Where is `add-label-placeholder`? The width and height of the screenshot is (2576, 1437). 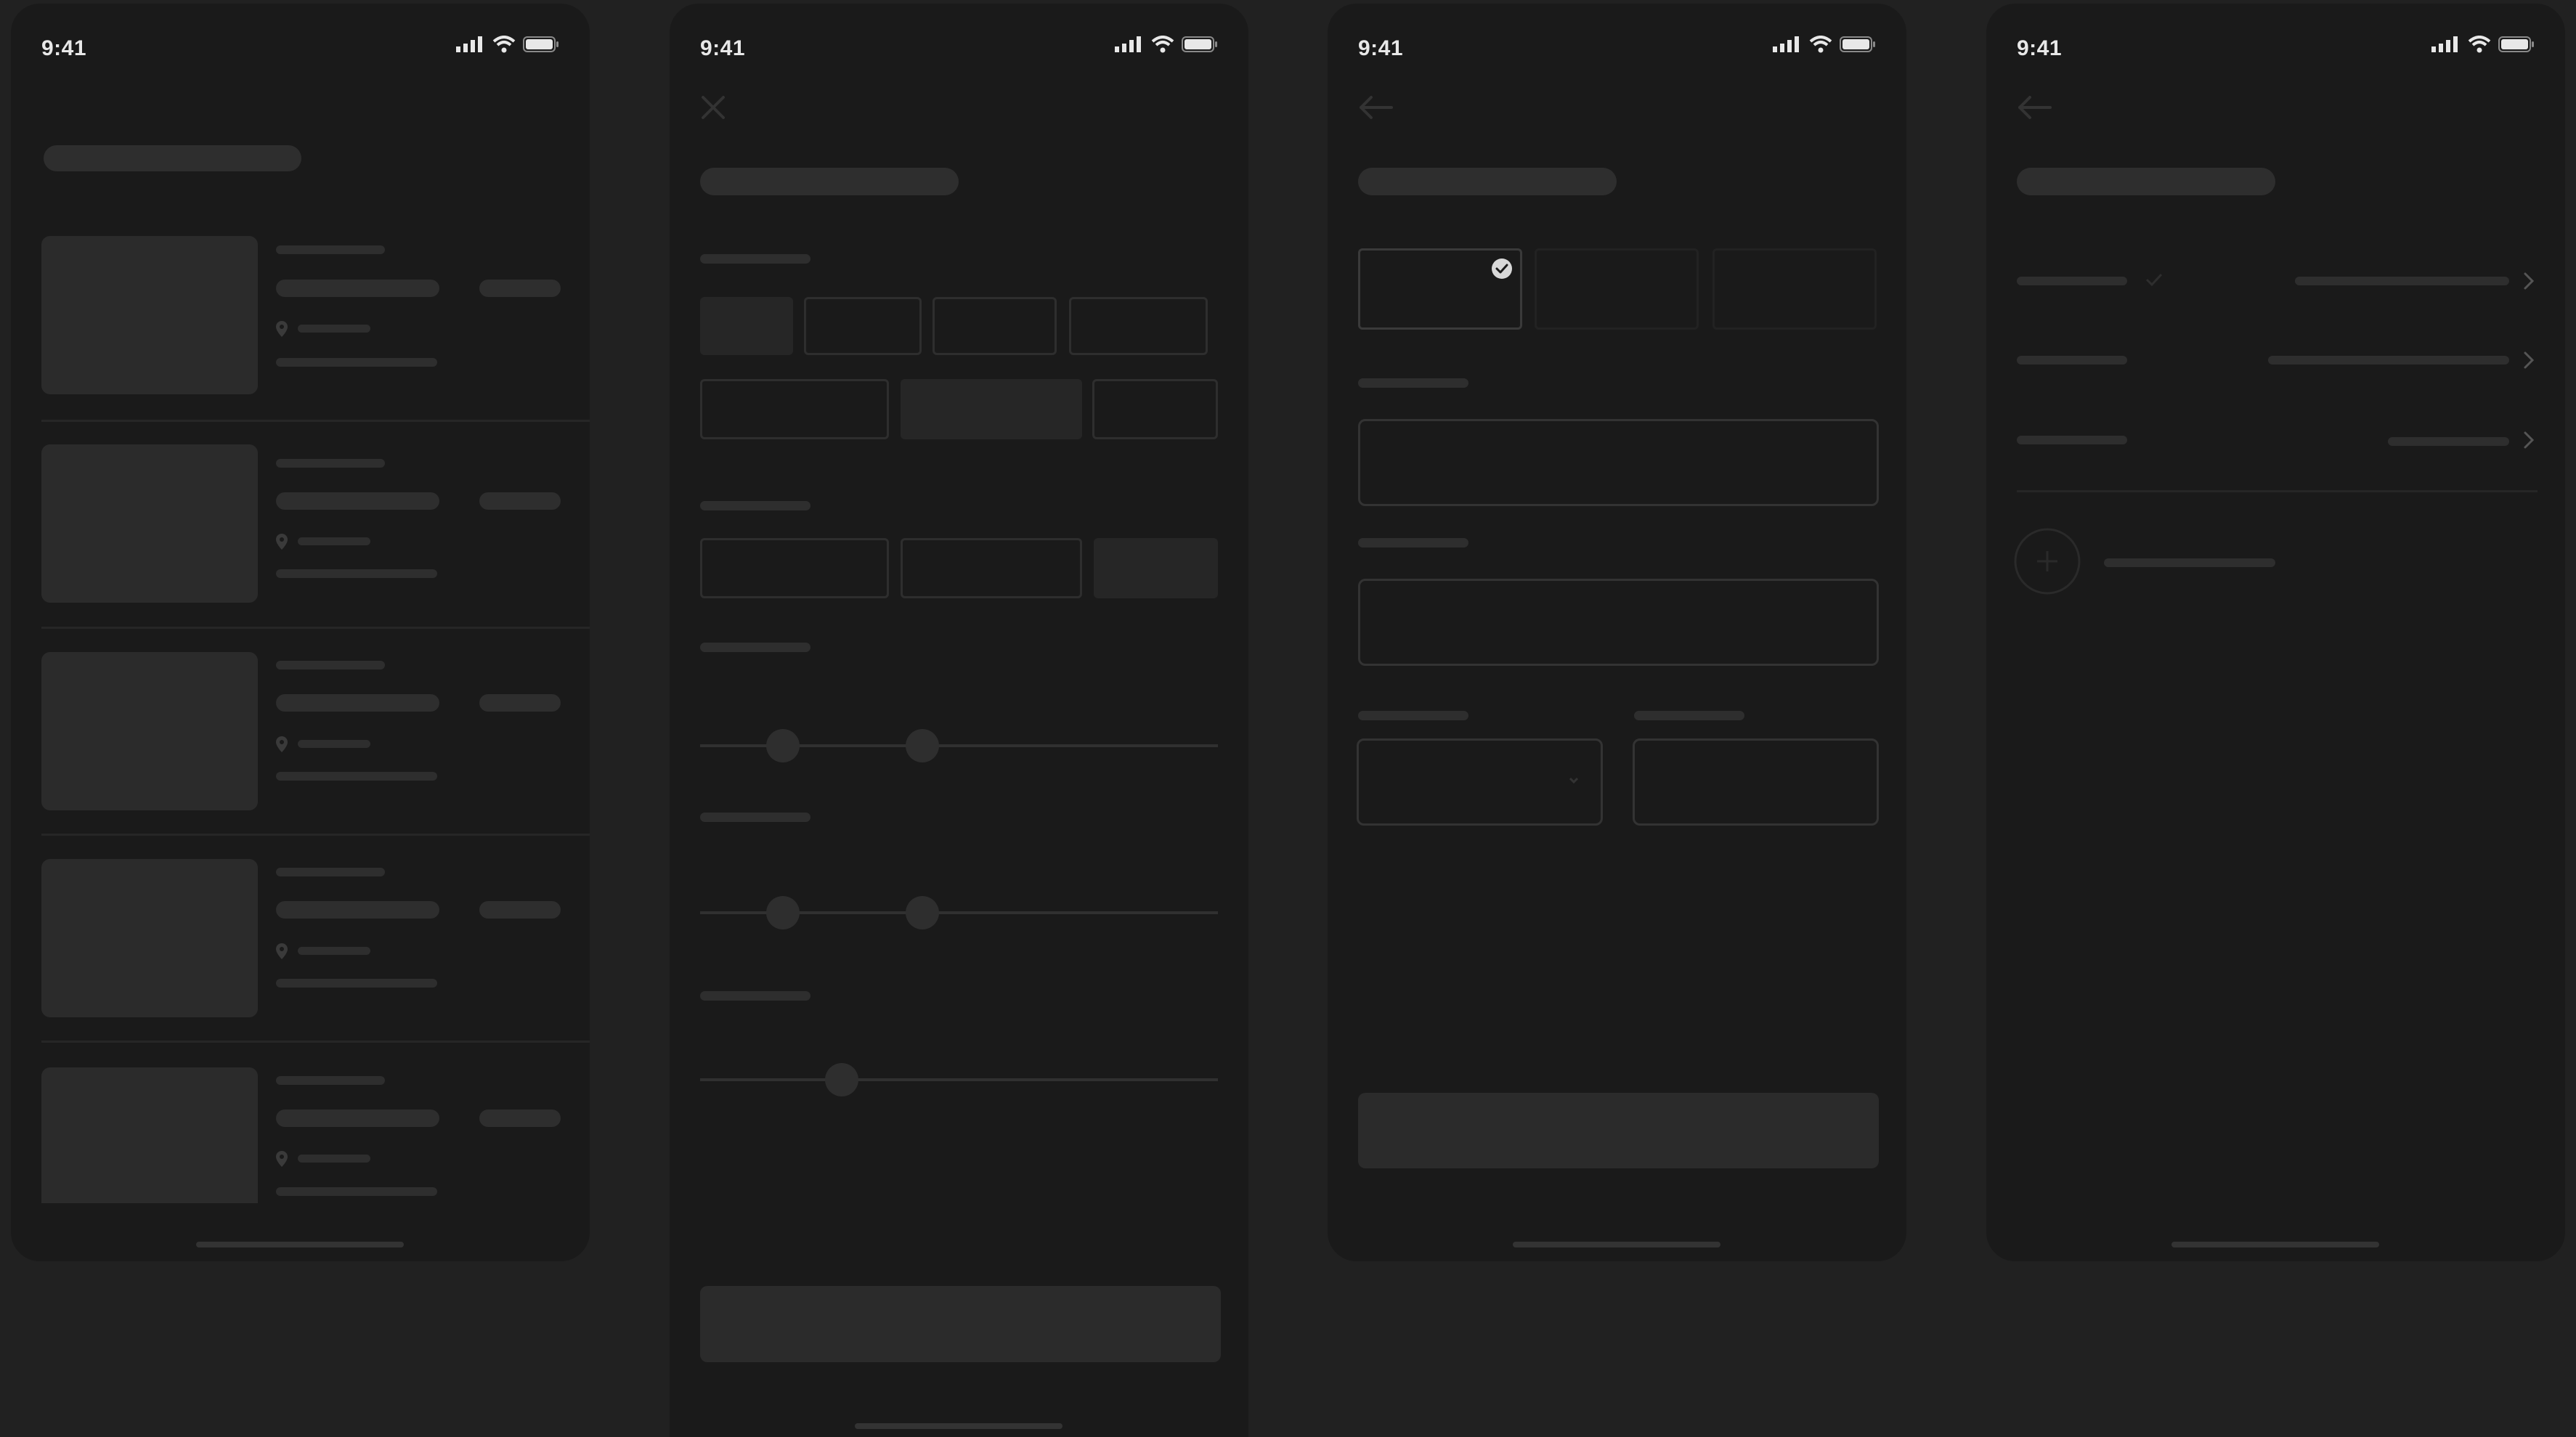
add-label-placeholder is located at coordinates (2189, 562).